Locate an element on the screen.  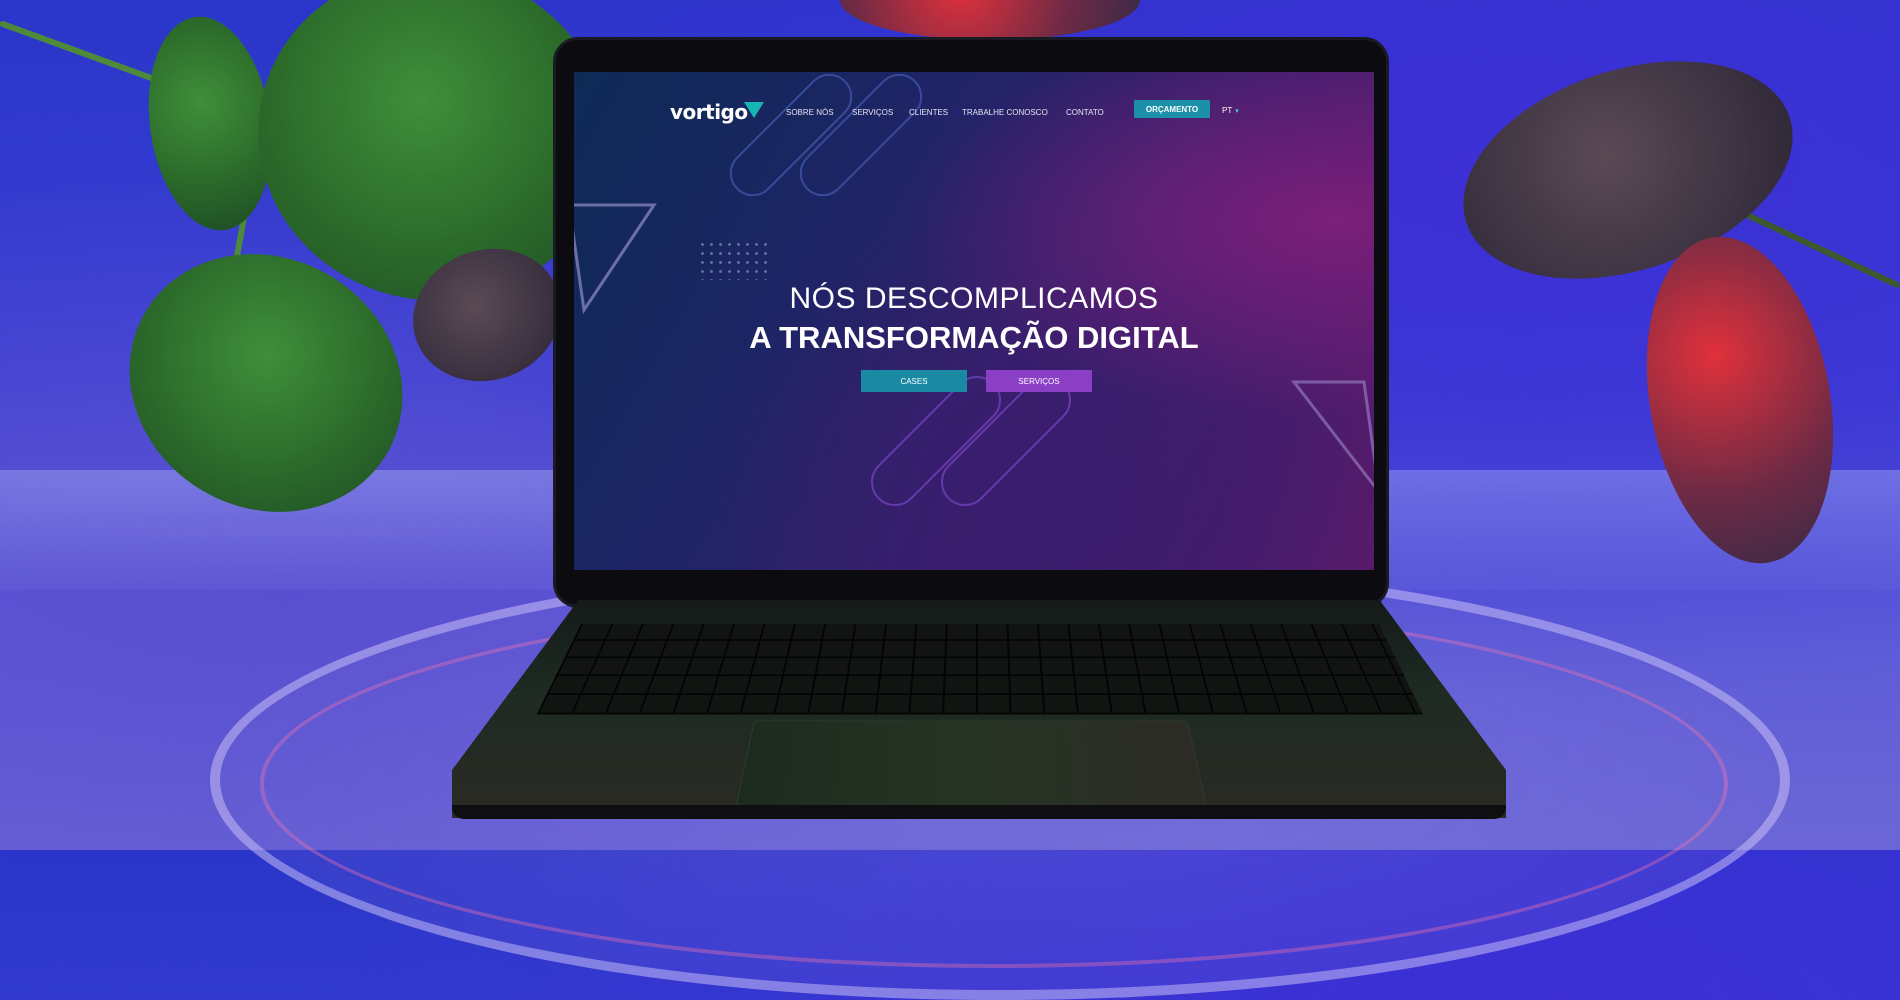
logo-mark-icon is located at coordinates (754, 110).